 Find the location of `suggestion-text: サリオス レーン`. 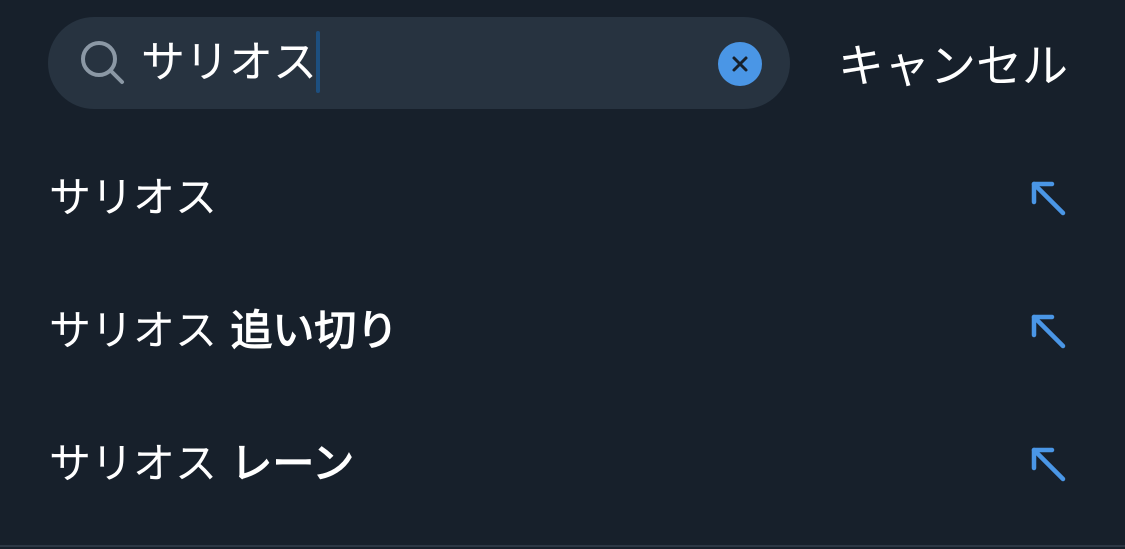

suggestion-text: サリオス レーン is located at coordinates (201, 464).